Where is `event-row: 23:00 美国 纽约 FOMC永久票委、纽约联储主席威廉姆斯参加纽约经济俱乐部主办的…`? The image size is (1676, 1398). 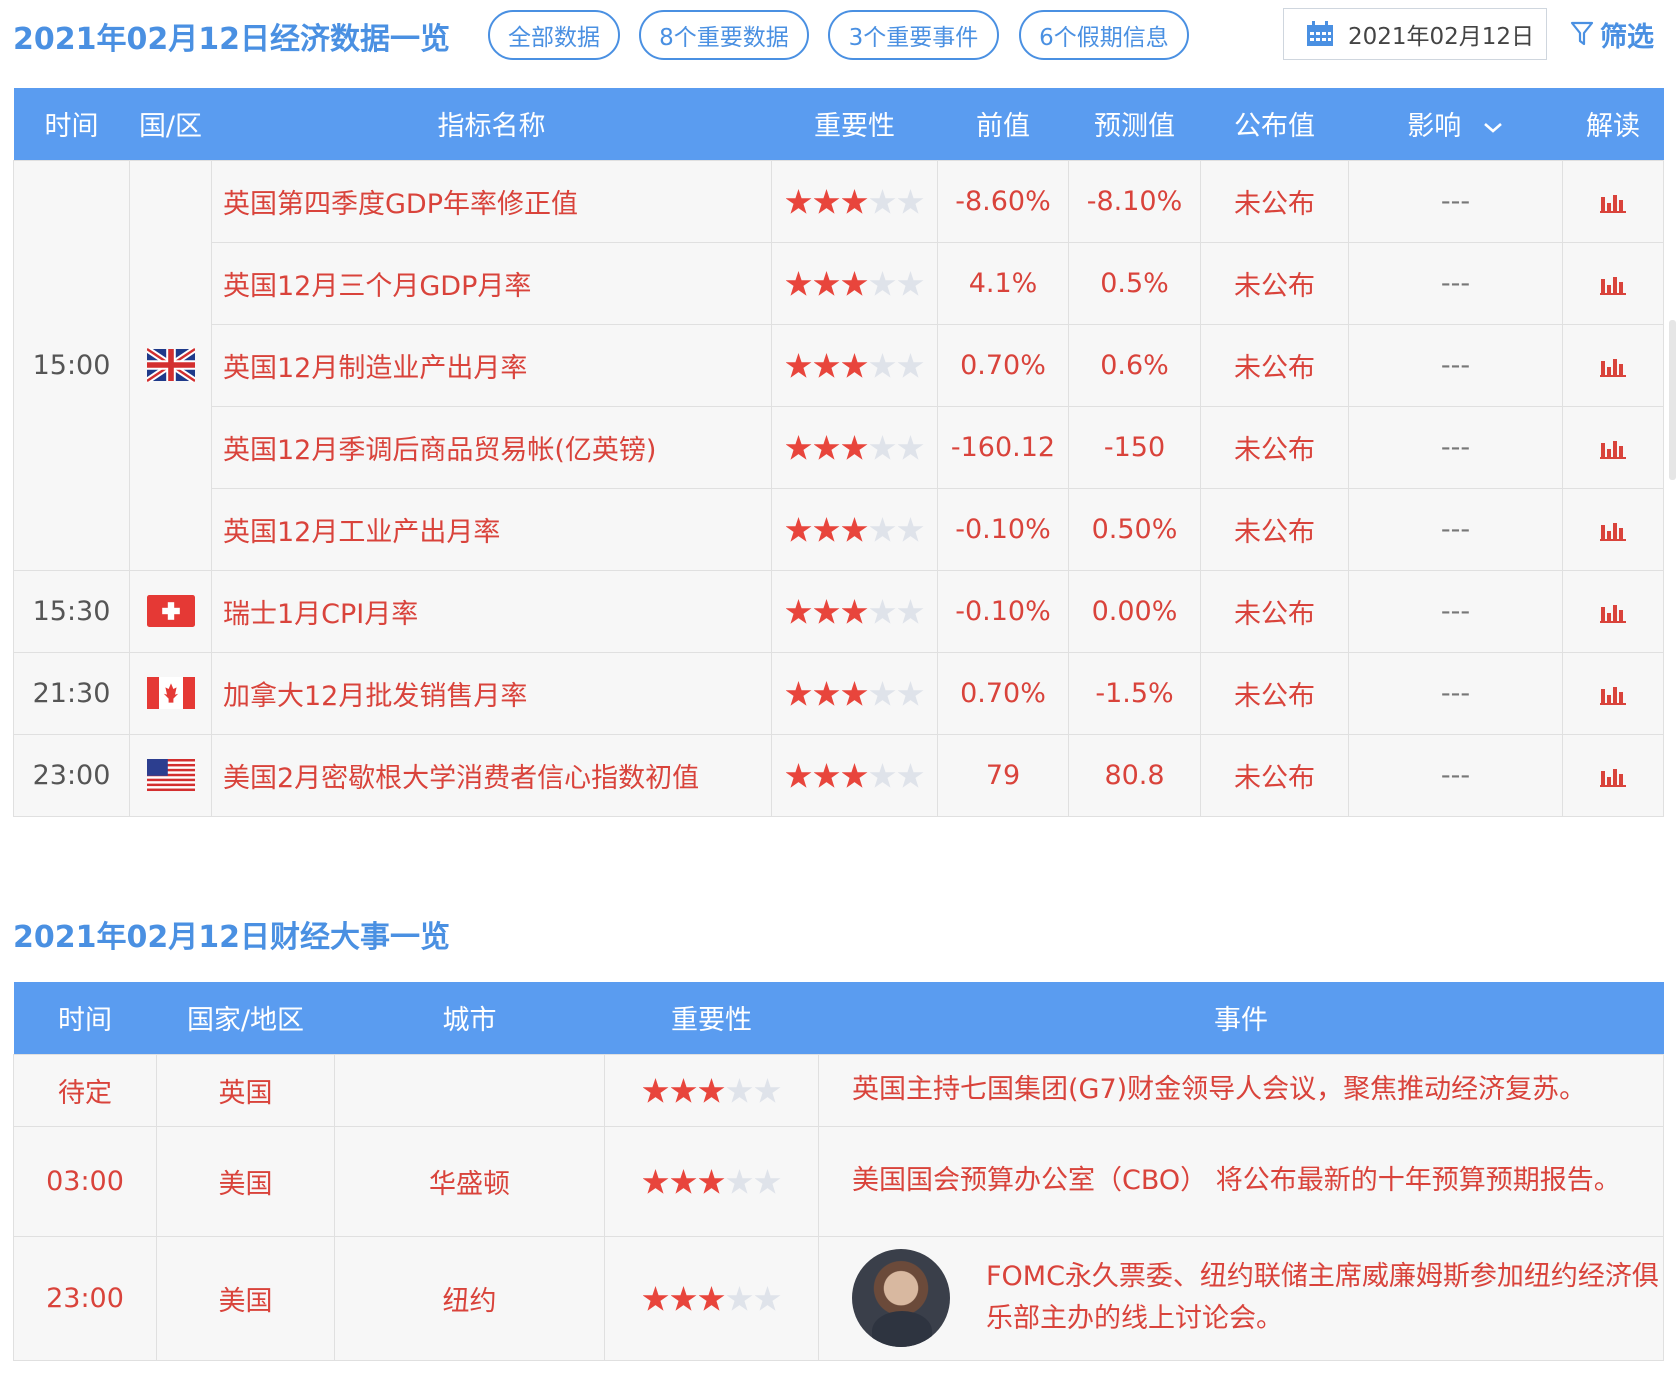 event-row: 23:00 美国 纽约 FOMC永久票委、纽约联储主席威廉姆斯参加纽约经济俱乐部主办的… is located at coordinates (838, 1298).